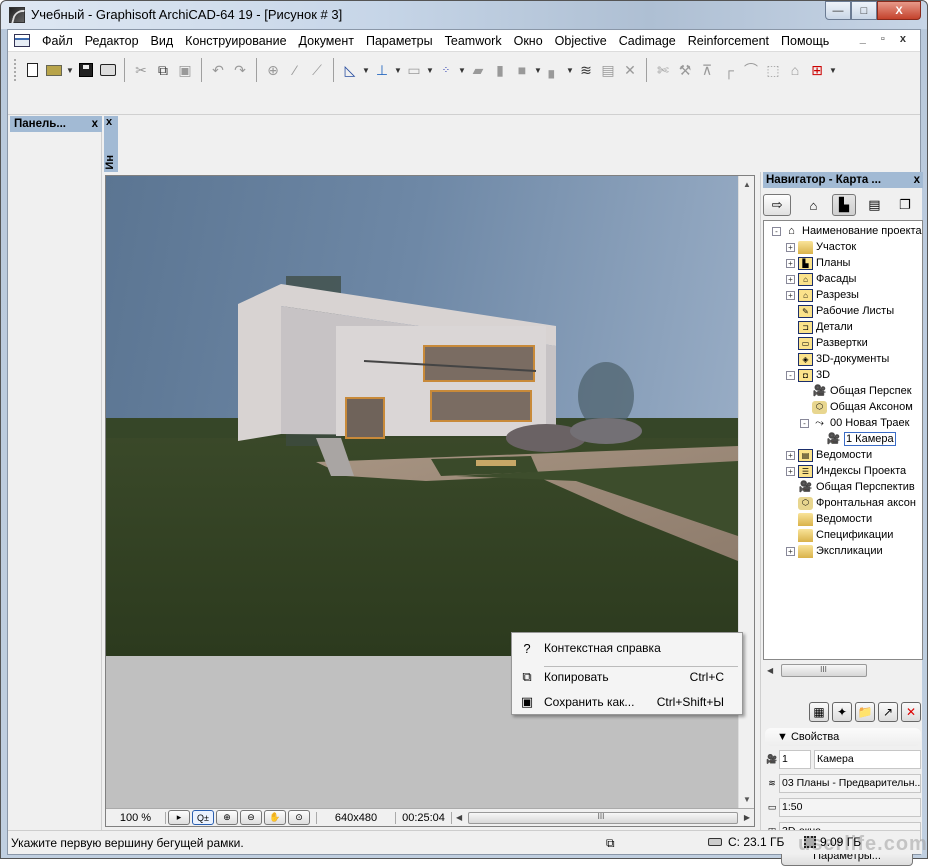  I want to click on level-dimension-icon: ⊥, so click(382, 70).